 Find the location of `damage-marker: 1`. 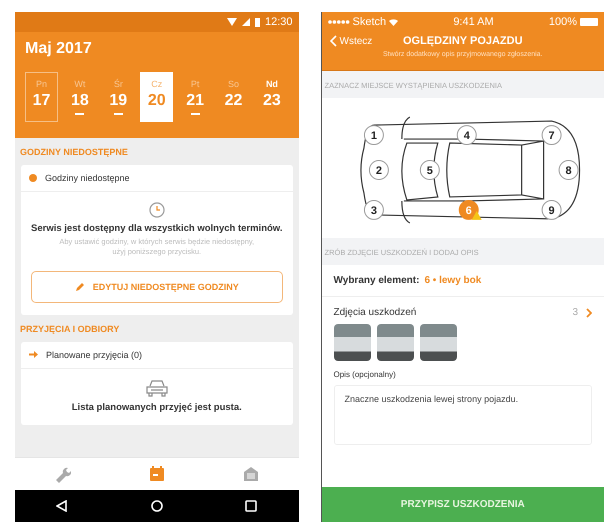

damage-marker: 1 is located at coordinates (373, 135).